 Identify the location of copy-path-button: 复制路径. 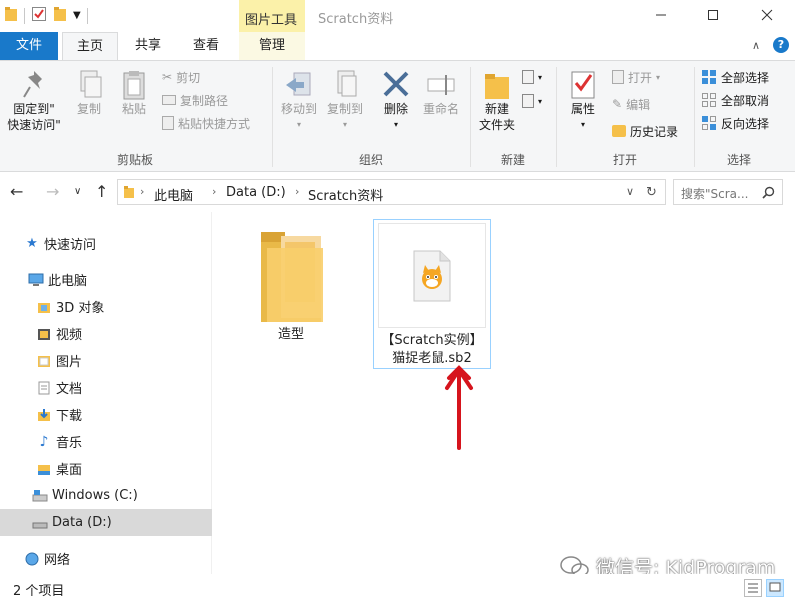
(195, 100).